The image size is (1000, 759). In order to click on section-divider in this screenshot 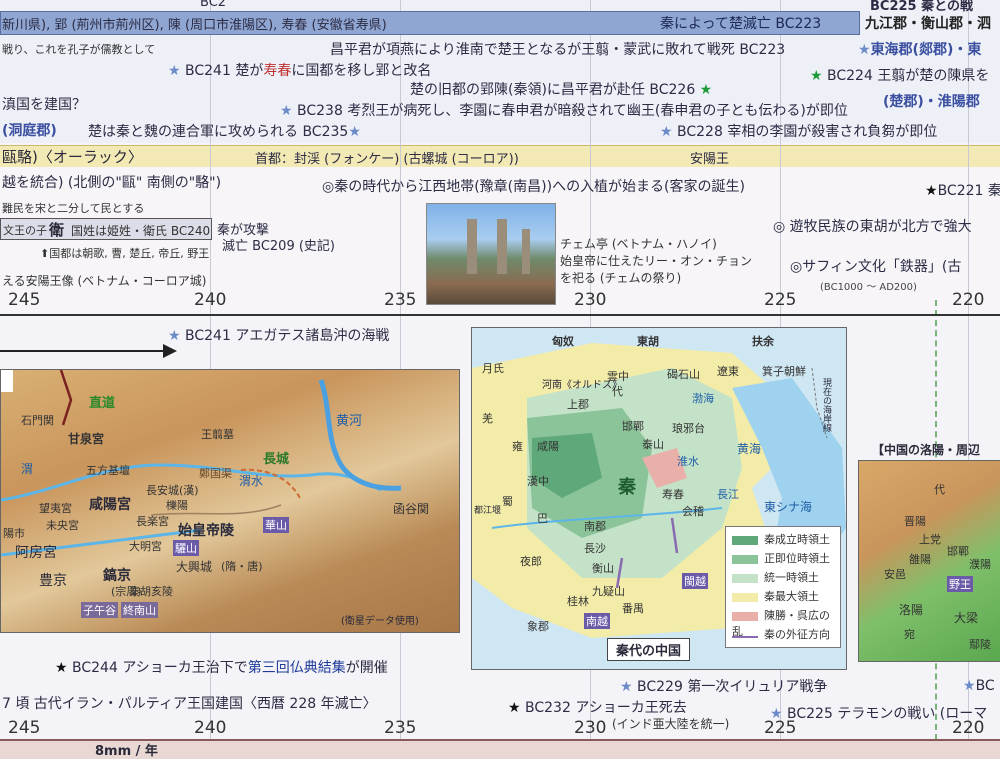, I will do `click(500, 315)`.